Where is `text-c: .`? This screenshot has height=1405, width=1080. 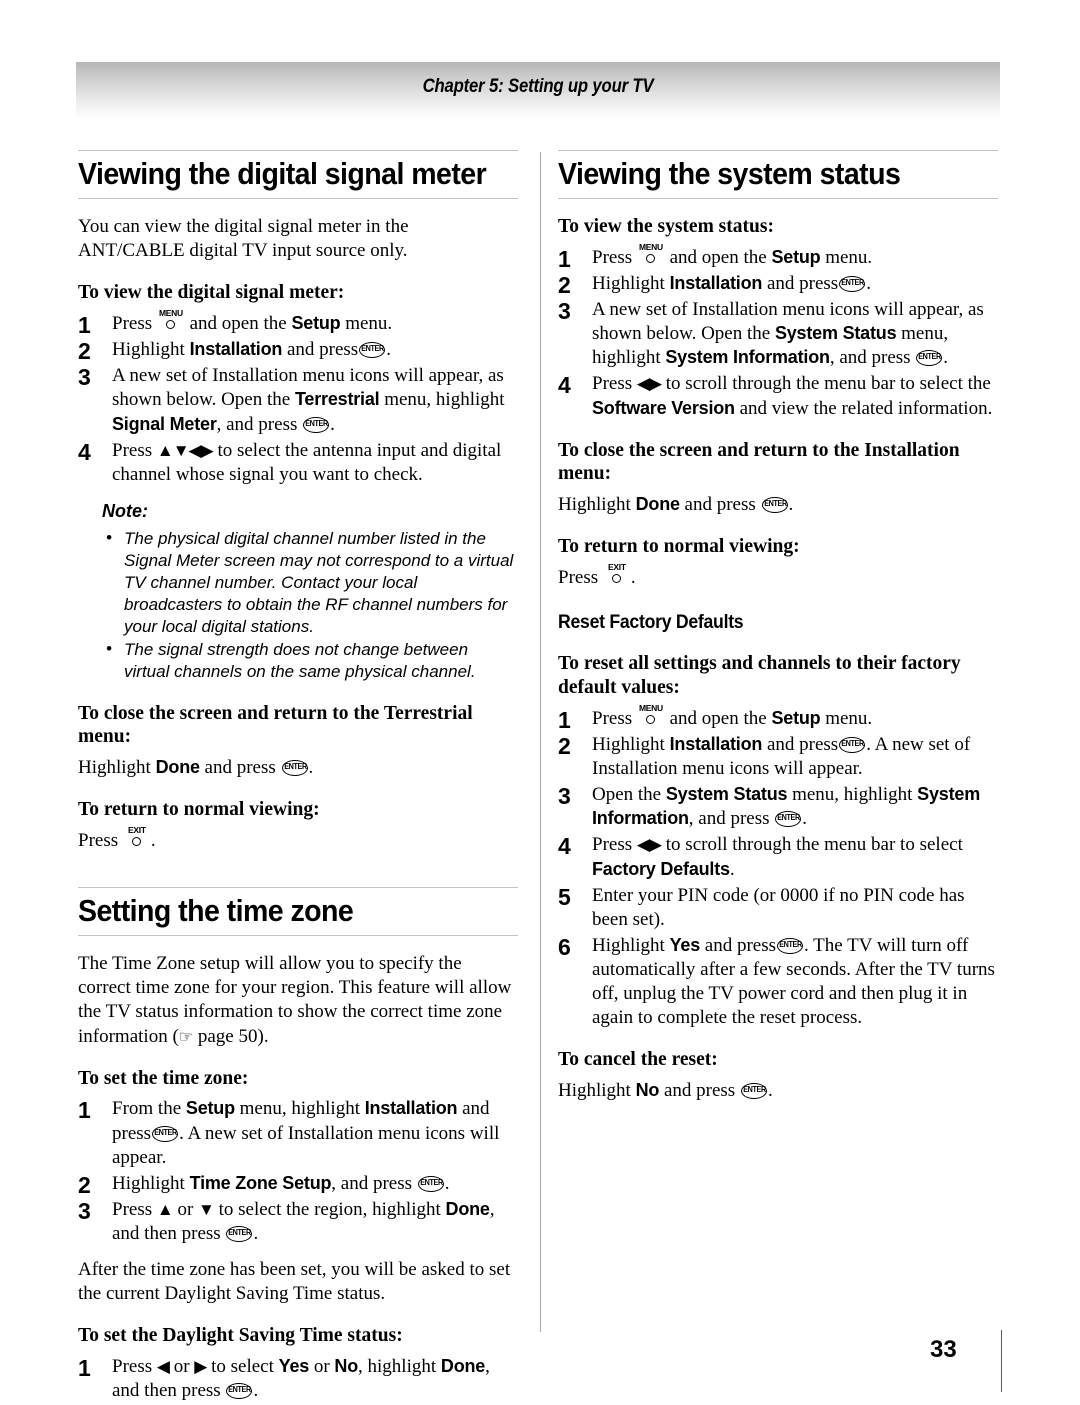 text-c: . is located at coordinates (311, 768).